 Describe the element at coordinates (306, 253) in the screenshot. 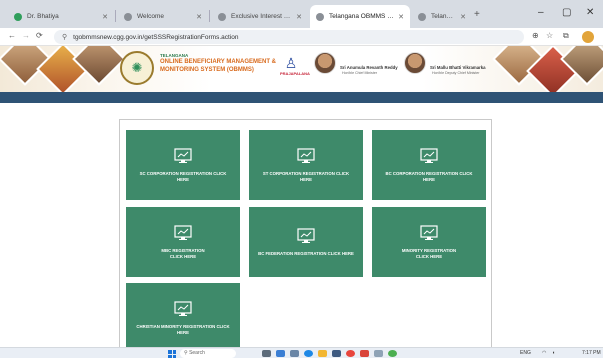

I see `card-label: BC FEDERATION REGISTRATION CLICK HERE` at that location.